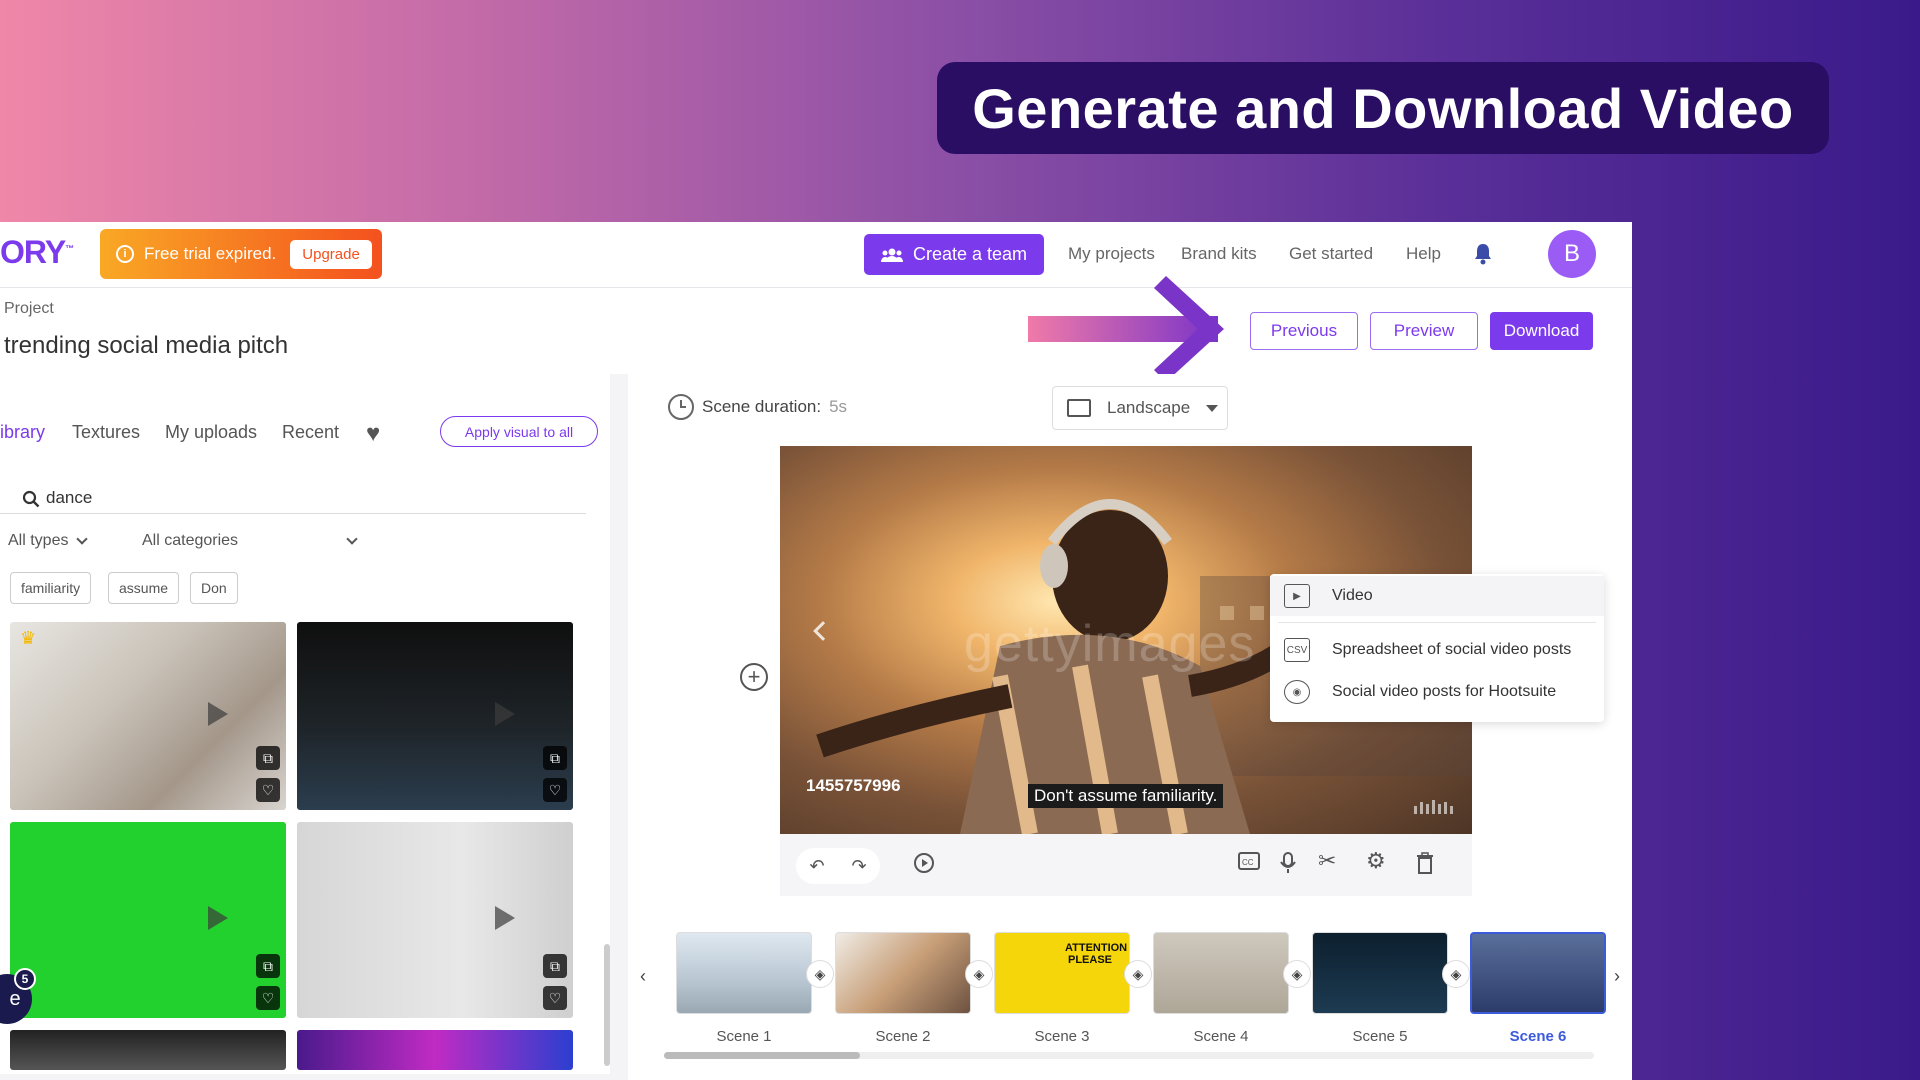  Describe the element at coordinates (1433, 807) in the screenshot. I see `audio-wave-icon` at that location.